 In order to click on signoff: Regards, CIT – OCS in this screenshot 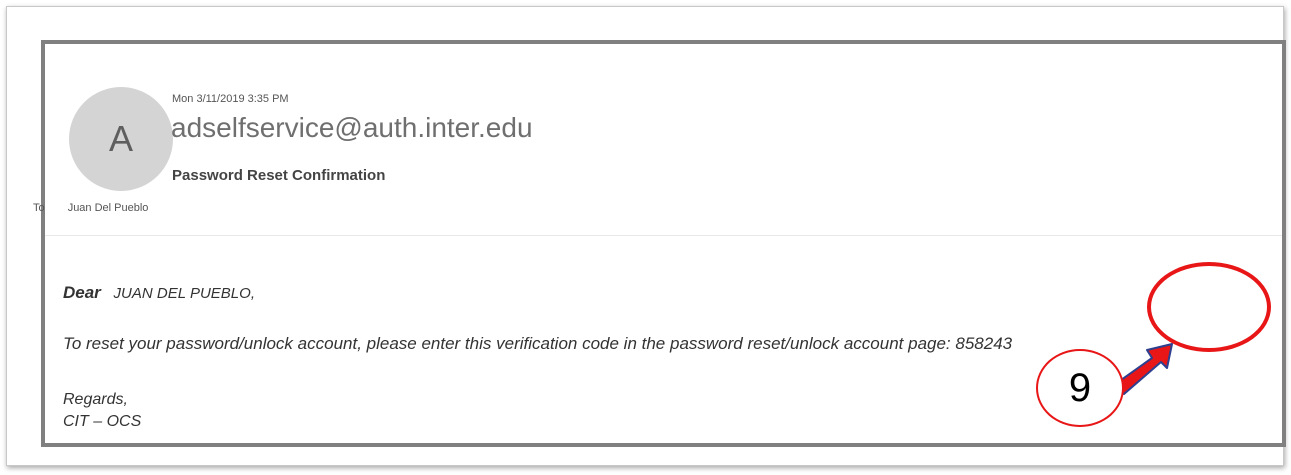, I will do `click(102, 411)`.